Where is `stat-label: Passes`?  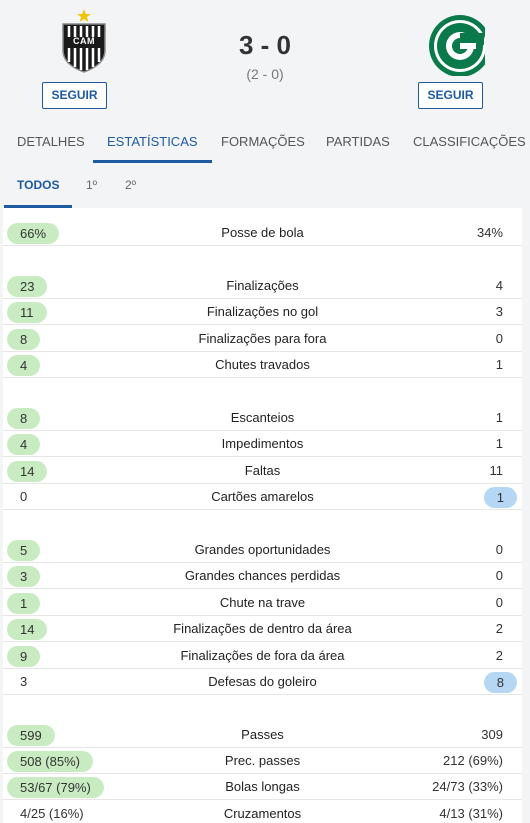
stat-label: Passes is located at coordinates (262, 734).